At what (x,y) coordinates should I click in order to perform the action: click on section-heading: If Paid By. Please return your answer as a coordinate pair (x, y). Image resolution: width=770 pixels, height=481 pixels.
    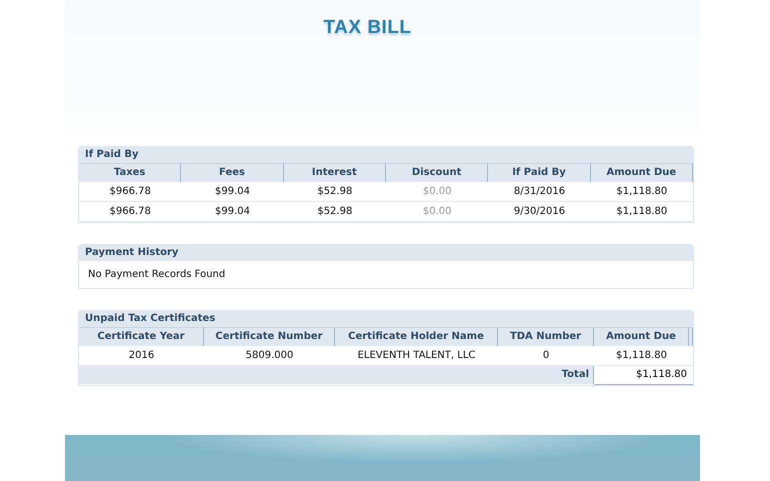
    Looking at the image, I should click on (386, 155).